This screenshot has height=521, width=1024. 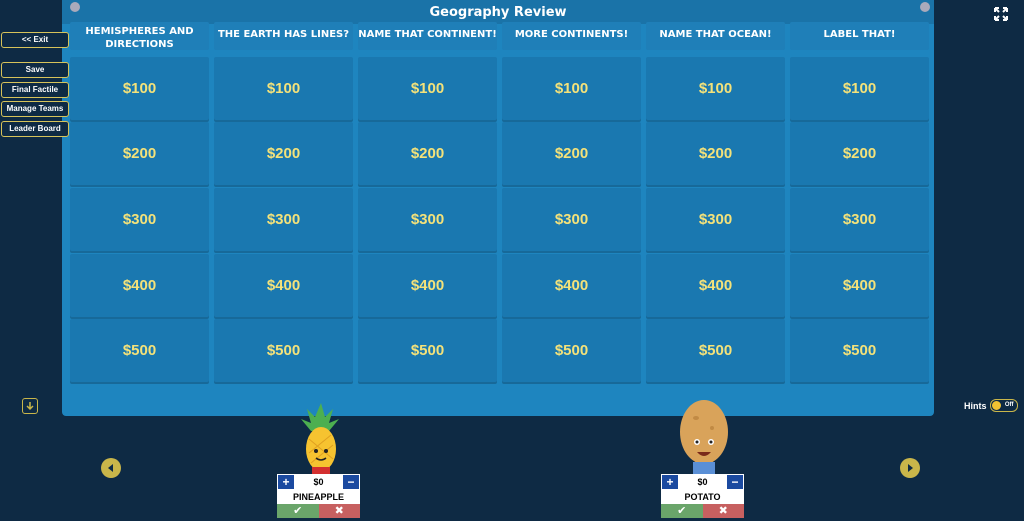 What do you see at coordinates (498, 12) in the screenshot?
I see `game-title: Geography Review` at bounding box center [498, 12].